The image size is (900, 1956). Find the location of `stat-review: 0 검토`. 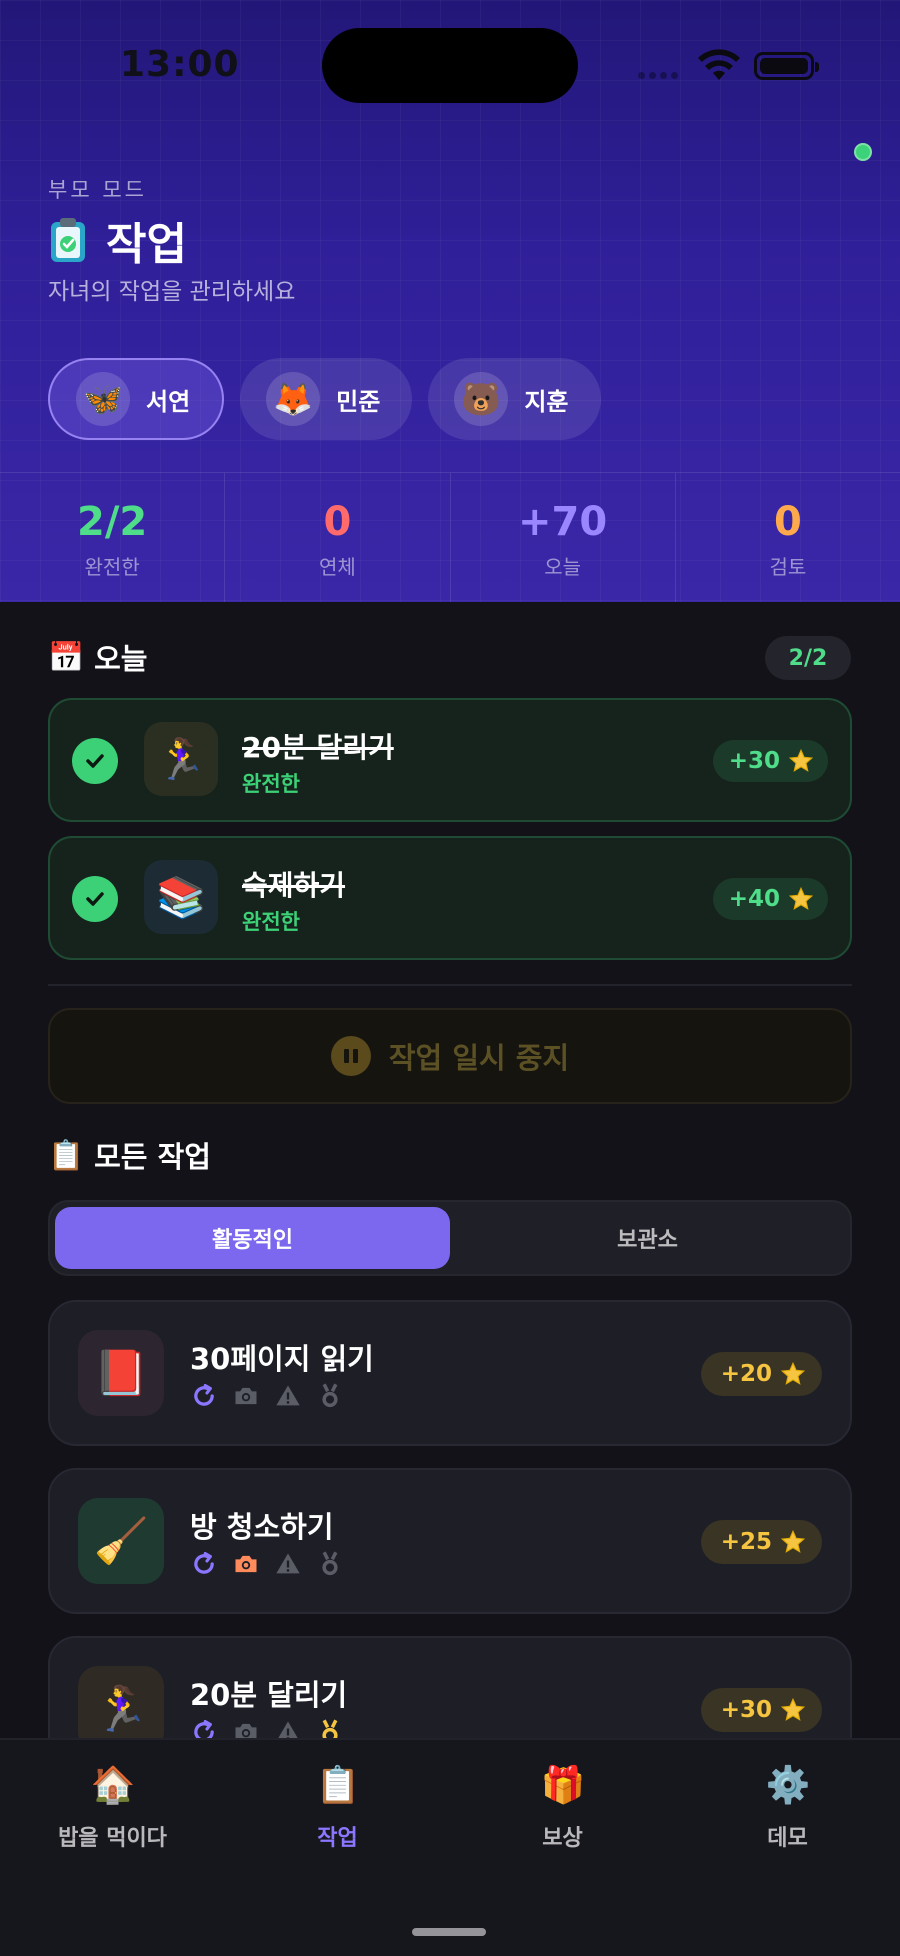

stat-review: 0 검토 is located at coordinates (788, 537).